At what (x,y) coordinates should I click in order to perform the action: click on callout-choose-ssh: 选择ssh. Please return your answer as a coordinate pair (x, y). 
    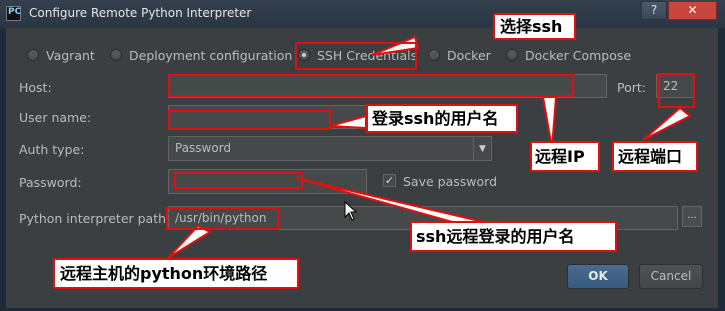
    Looking at the image, I should click on (534, 26).